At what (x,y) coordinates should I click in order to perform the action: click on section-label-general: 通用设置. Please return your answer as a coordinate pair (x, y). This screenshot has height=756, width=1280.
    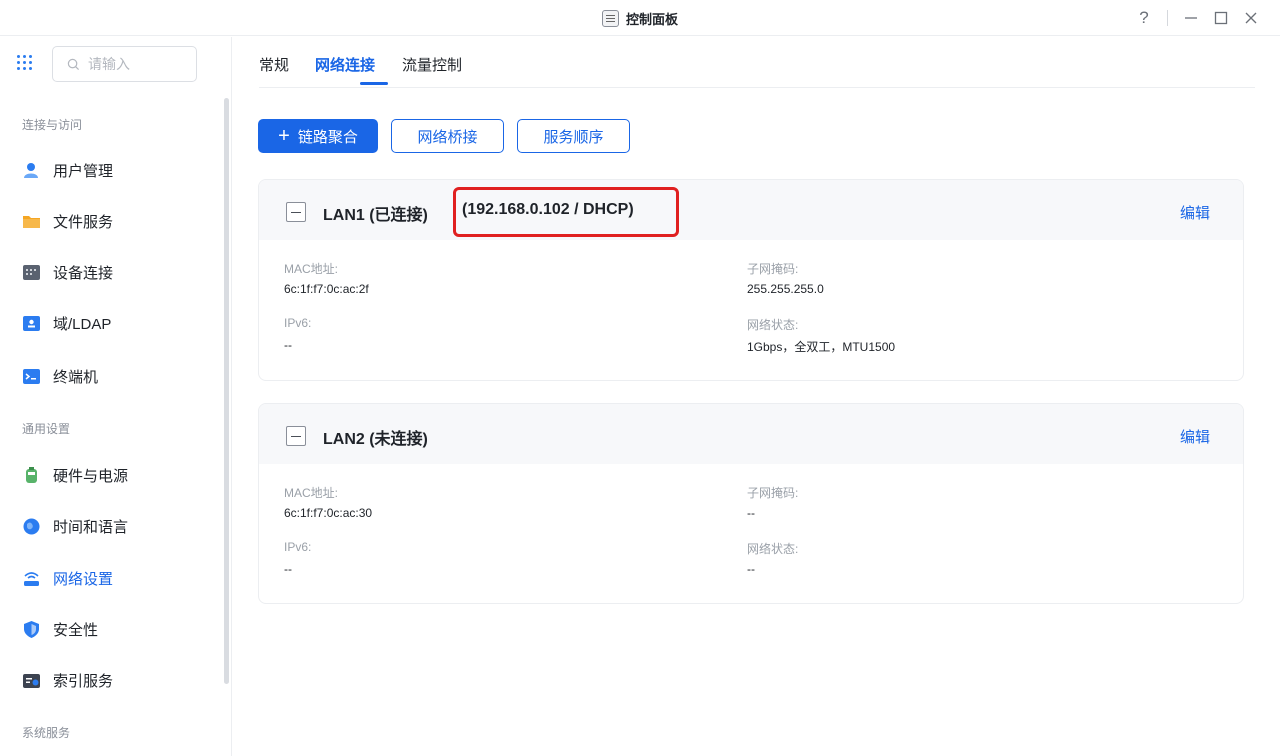
    Looking at the image, I should click on (46, 429).